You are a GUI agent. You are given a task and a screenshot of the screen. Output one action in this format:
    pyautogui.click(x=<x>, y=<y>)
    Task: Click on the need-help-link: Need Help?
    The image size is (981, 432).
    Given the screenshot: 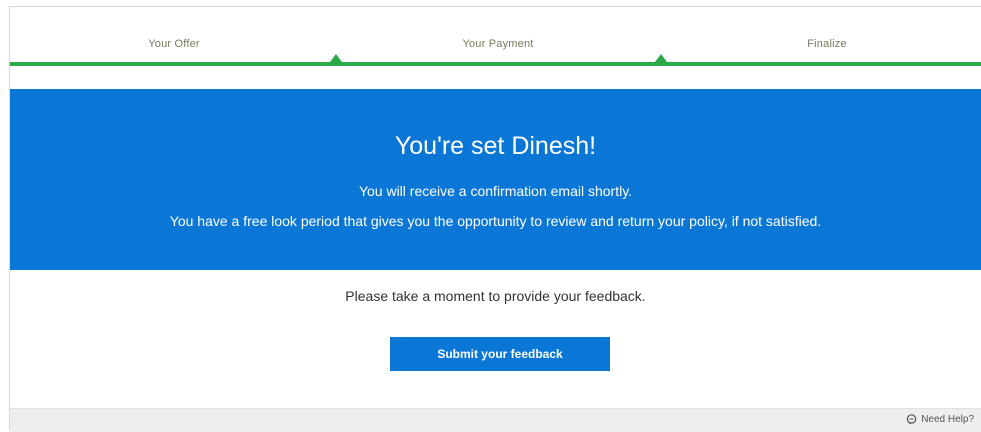 What is the action you would take?
    pyautogui.click(x=940, y=419)
    